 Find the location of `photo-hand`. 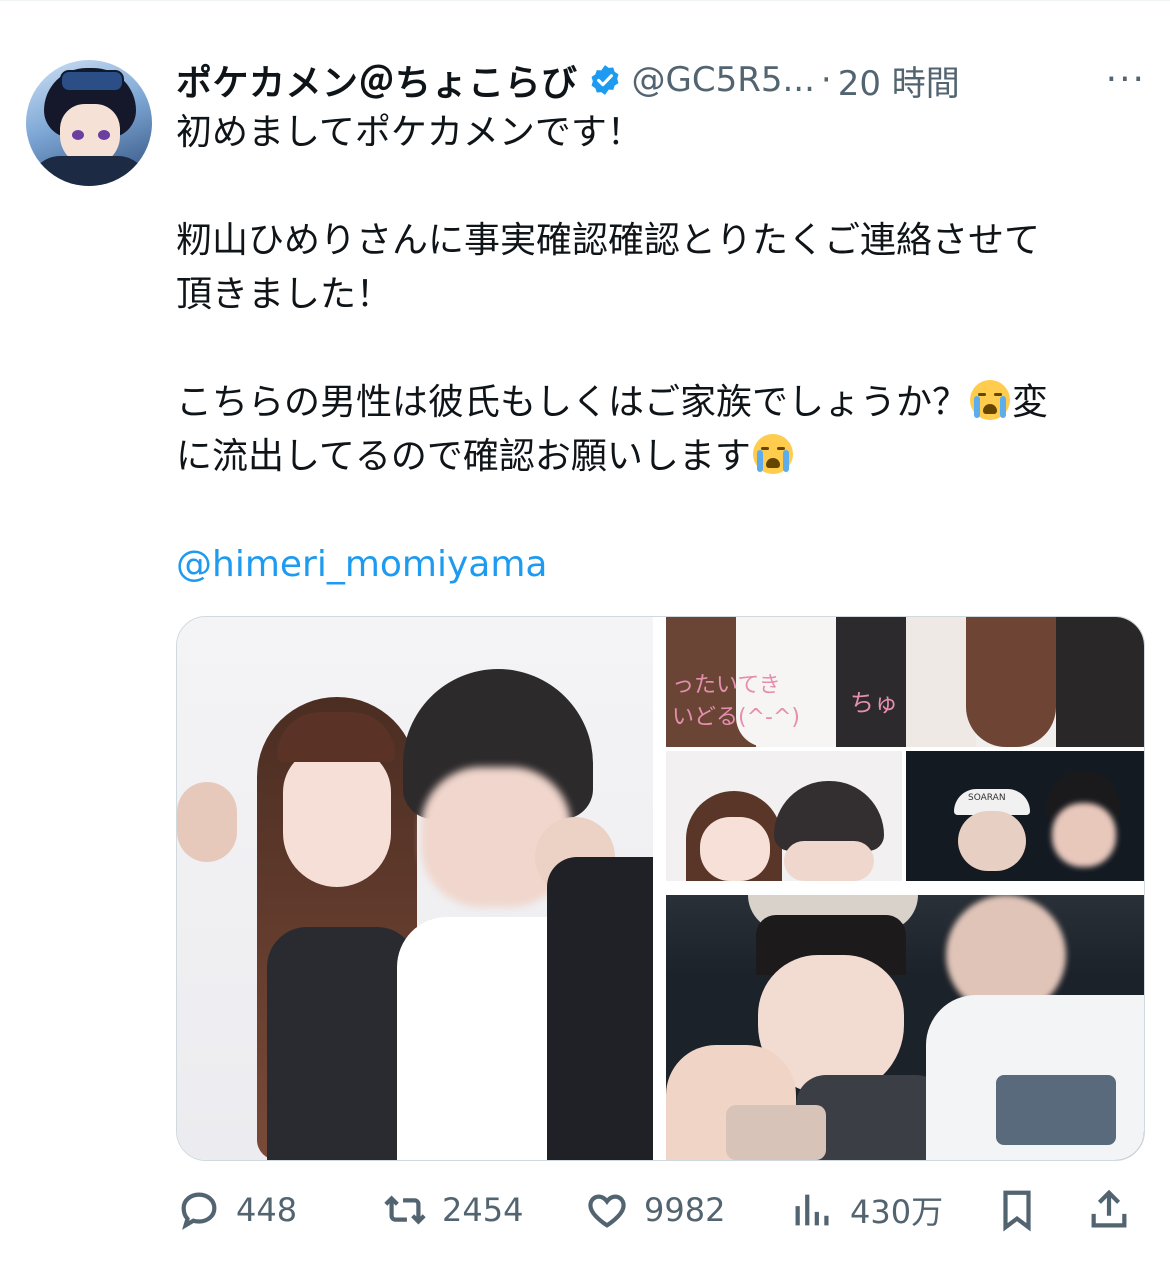

photo-hand is located at coordinates (207, 822).